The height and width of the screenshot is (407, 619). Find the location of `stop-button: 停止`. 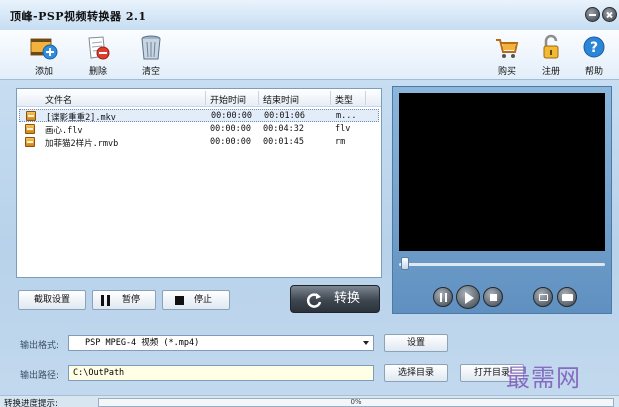

stop-button: 停止 is located at coordinates (196, 300).